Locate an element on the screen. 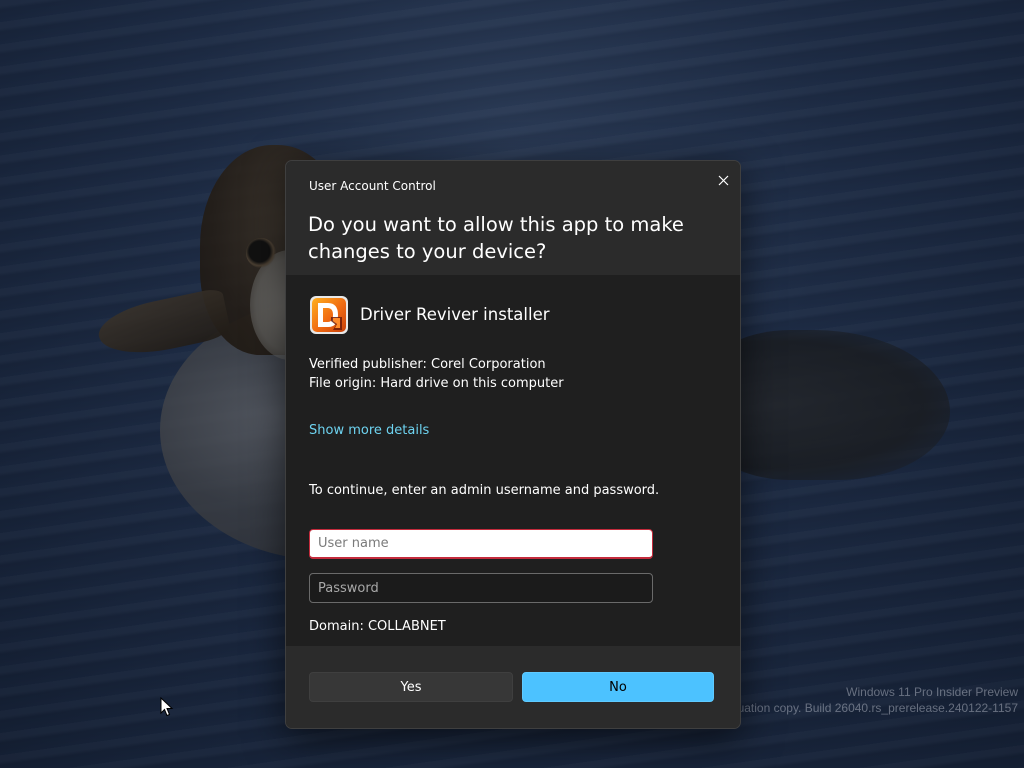 The height and width of the screenshot is (768, 1024). dialog-footer: Yes No is located at coordinates (513, 687).